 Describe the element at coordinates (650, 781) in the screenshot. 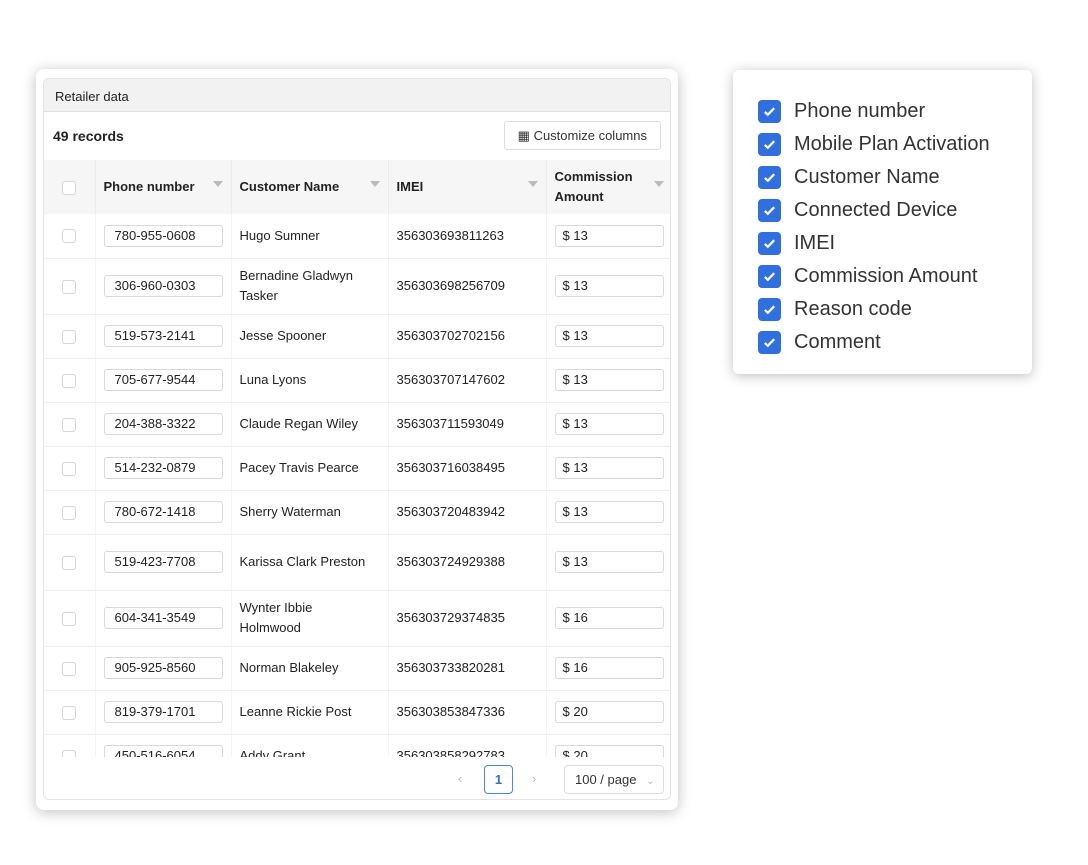

I see `chevron-down-icon: ⌄` at that location.